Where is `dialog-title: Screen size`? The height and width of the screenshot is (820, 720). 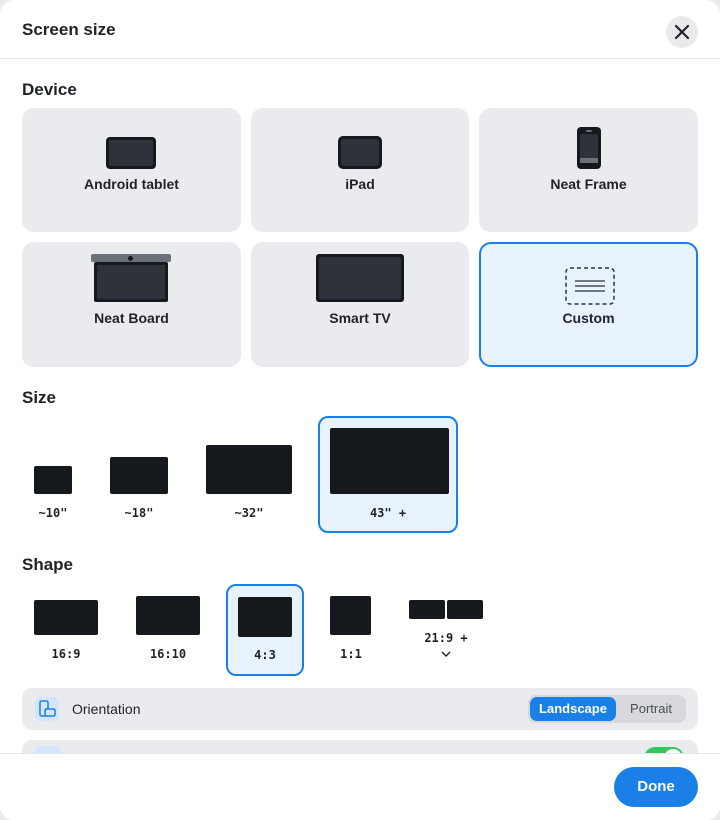
dialog-title: Screen size is located at coordinates (69, 29).